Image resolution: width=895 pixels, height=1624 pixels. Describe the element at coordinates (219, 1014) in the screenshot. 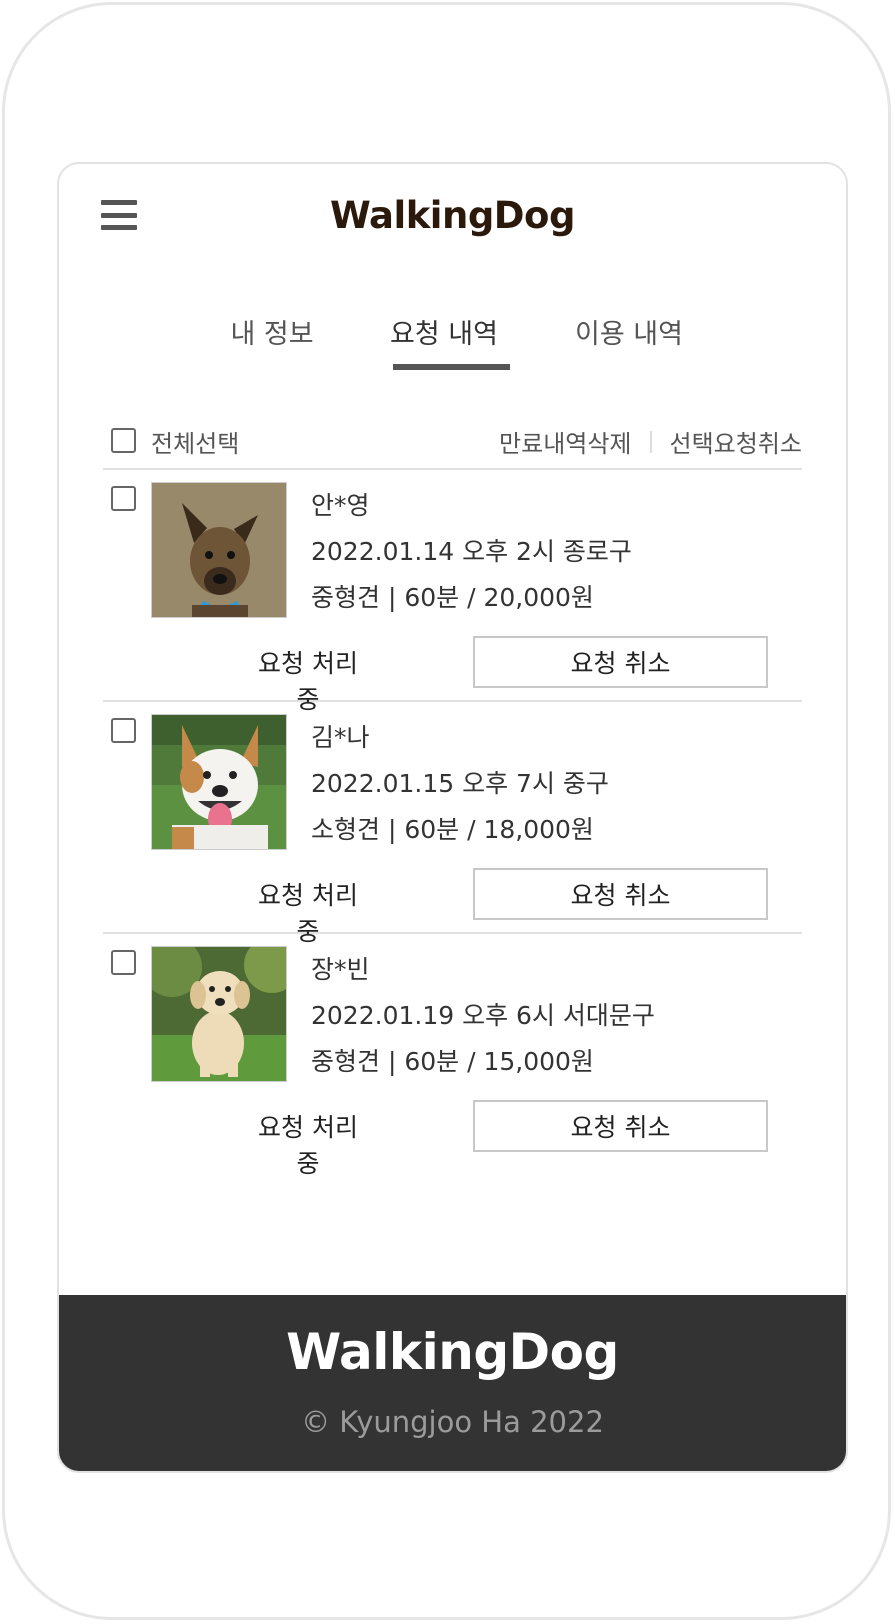

I see `dog-photo-golden-puppy` at that location.